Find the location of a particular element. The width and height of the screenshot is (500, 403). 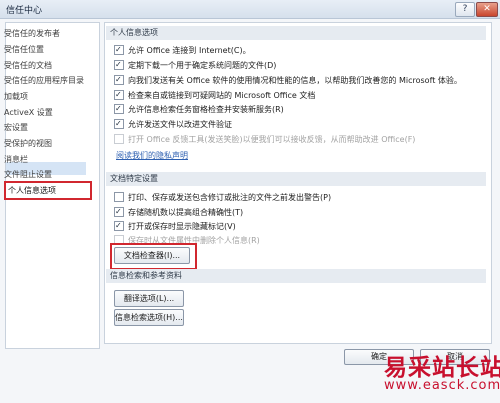

option-label: 允许信息检索任务窗格检查并安装新服务(R) is located at coordinates (206, 109).